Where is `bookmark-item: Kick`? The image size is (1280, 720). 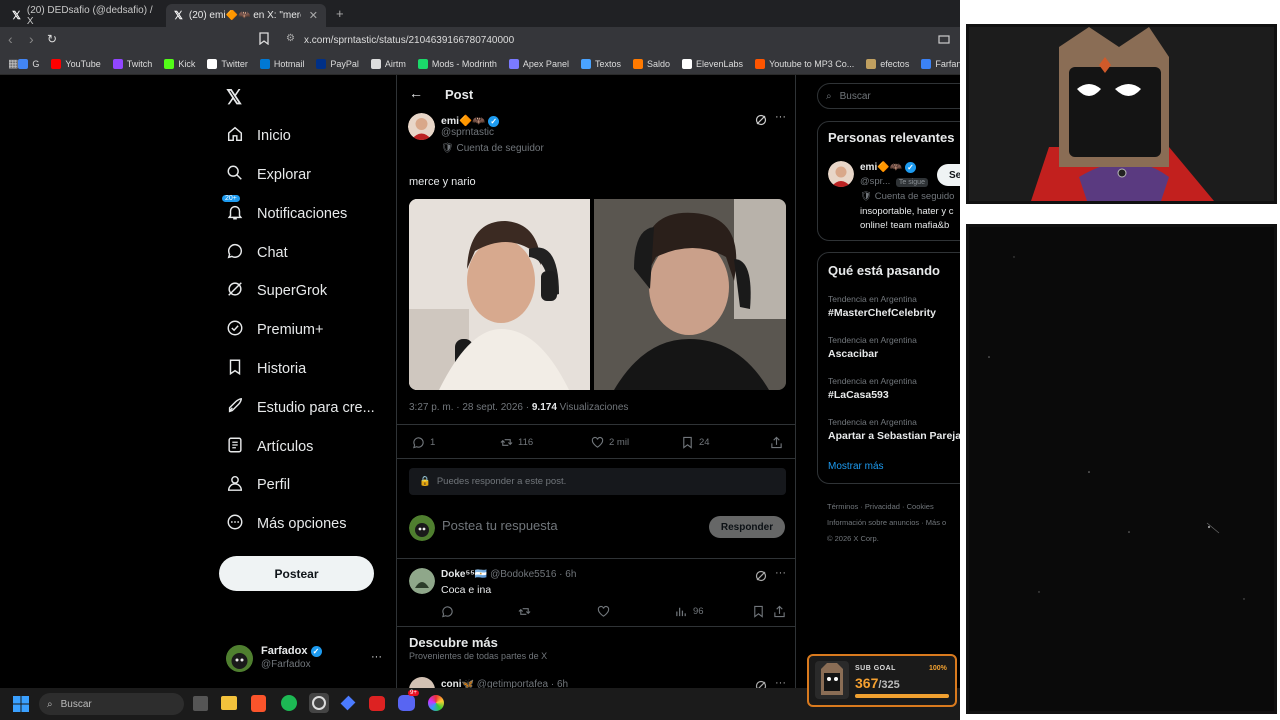
bookmark-item: Kick is located at coordinates (179, 63).